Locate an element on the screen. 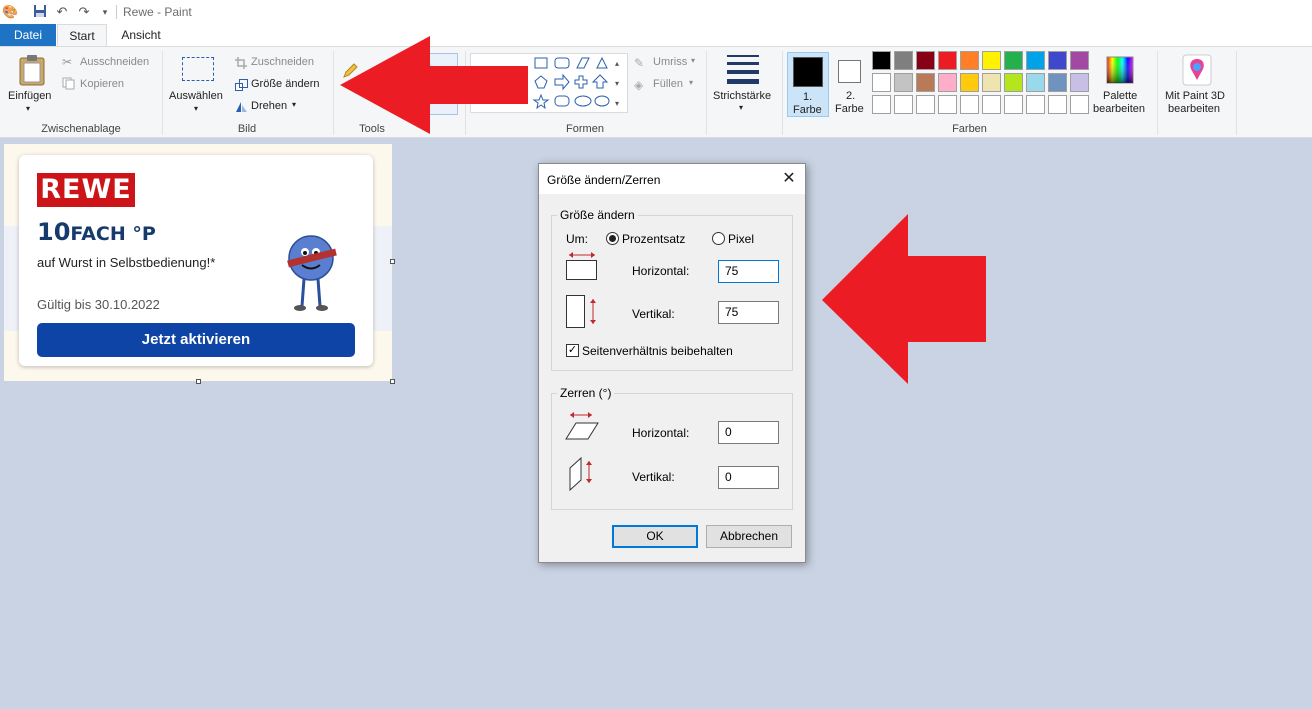 Image resolution: width=1312 pixels, height=709 pixels. copy-button: Kopieren is located at coordinates (102, 84).